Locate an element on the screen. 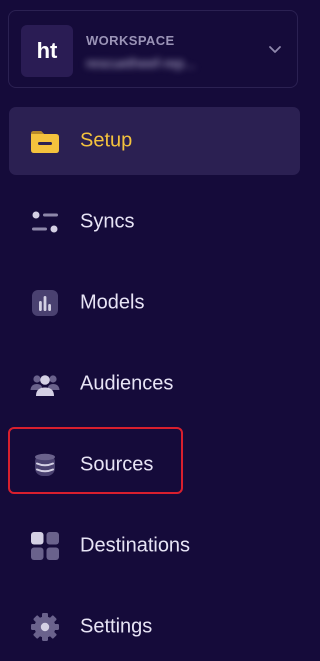  sidebar-item-sources: Sources is located at coordinates (154, 465).